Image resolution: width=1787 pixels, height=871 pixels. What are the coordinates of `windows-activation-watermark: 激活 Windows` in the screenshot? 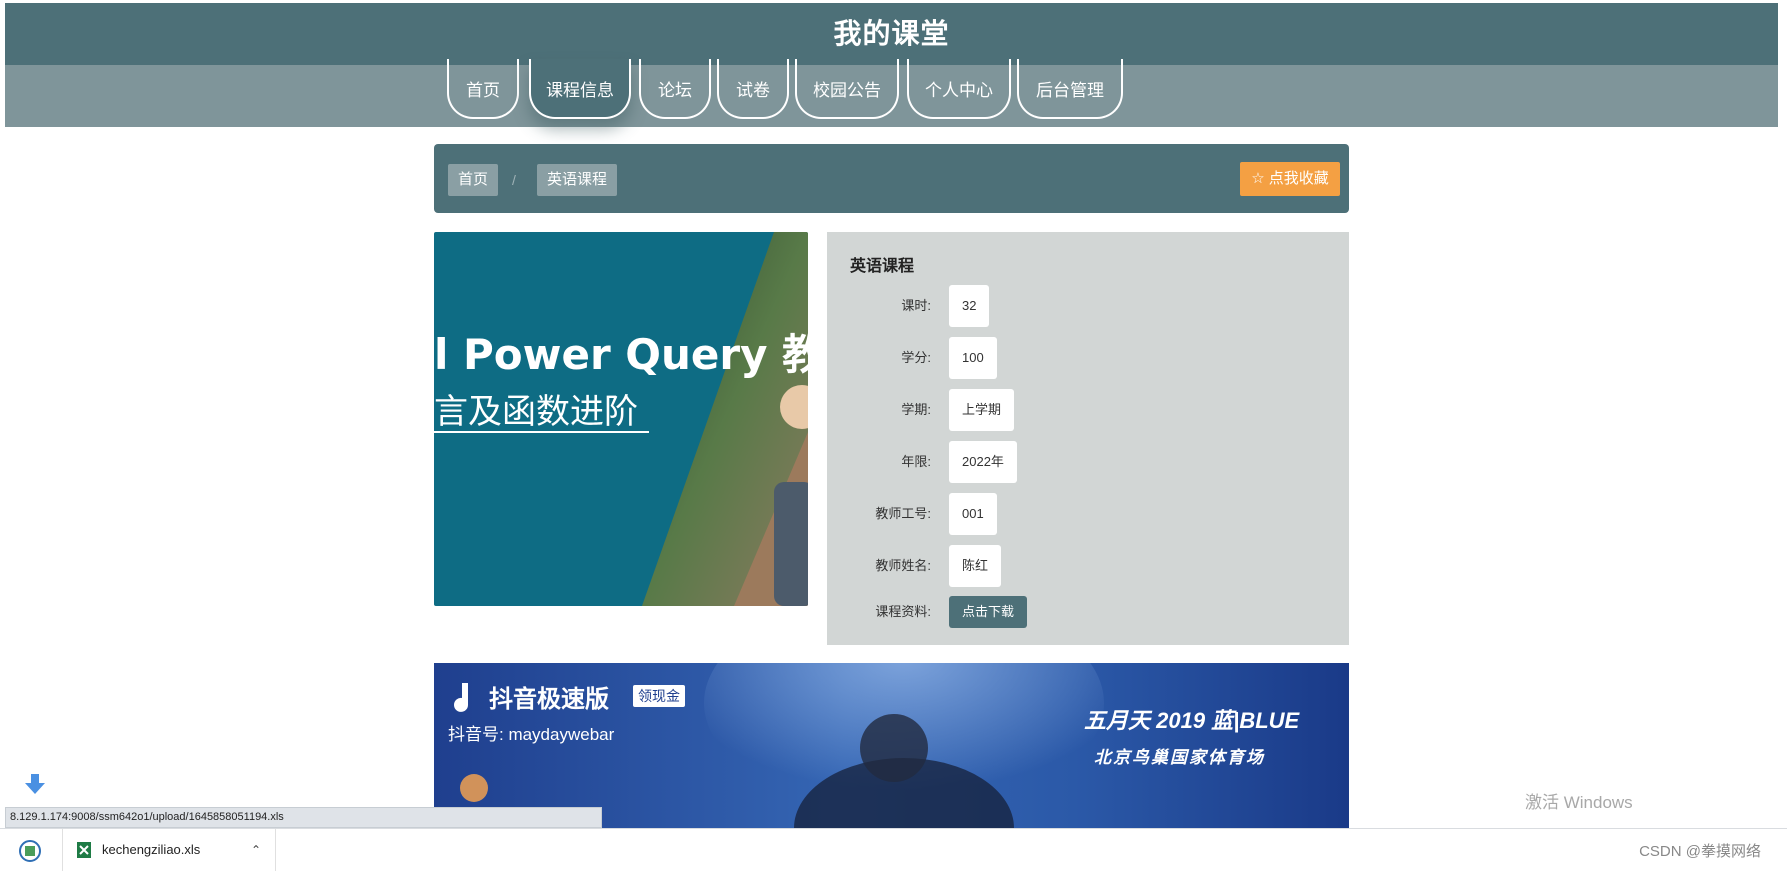 It's located at (1579, 802).